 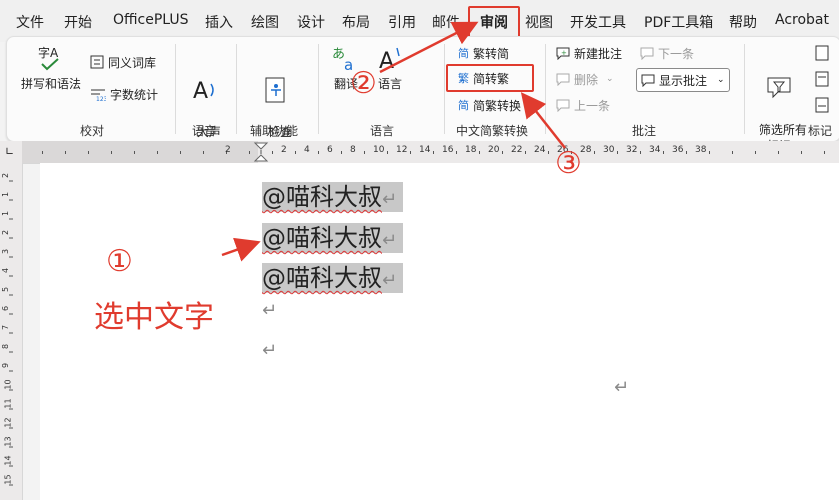 What do you see at coordinates (30, 22) in the screenshot?
I see `menu-file: 文件` at bounding box center [30, 22].